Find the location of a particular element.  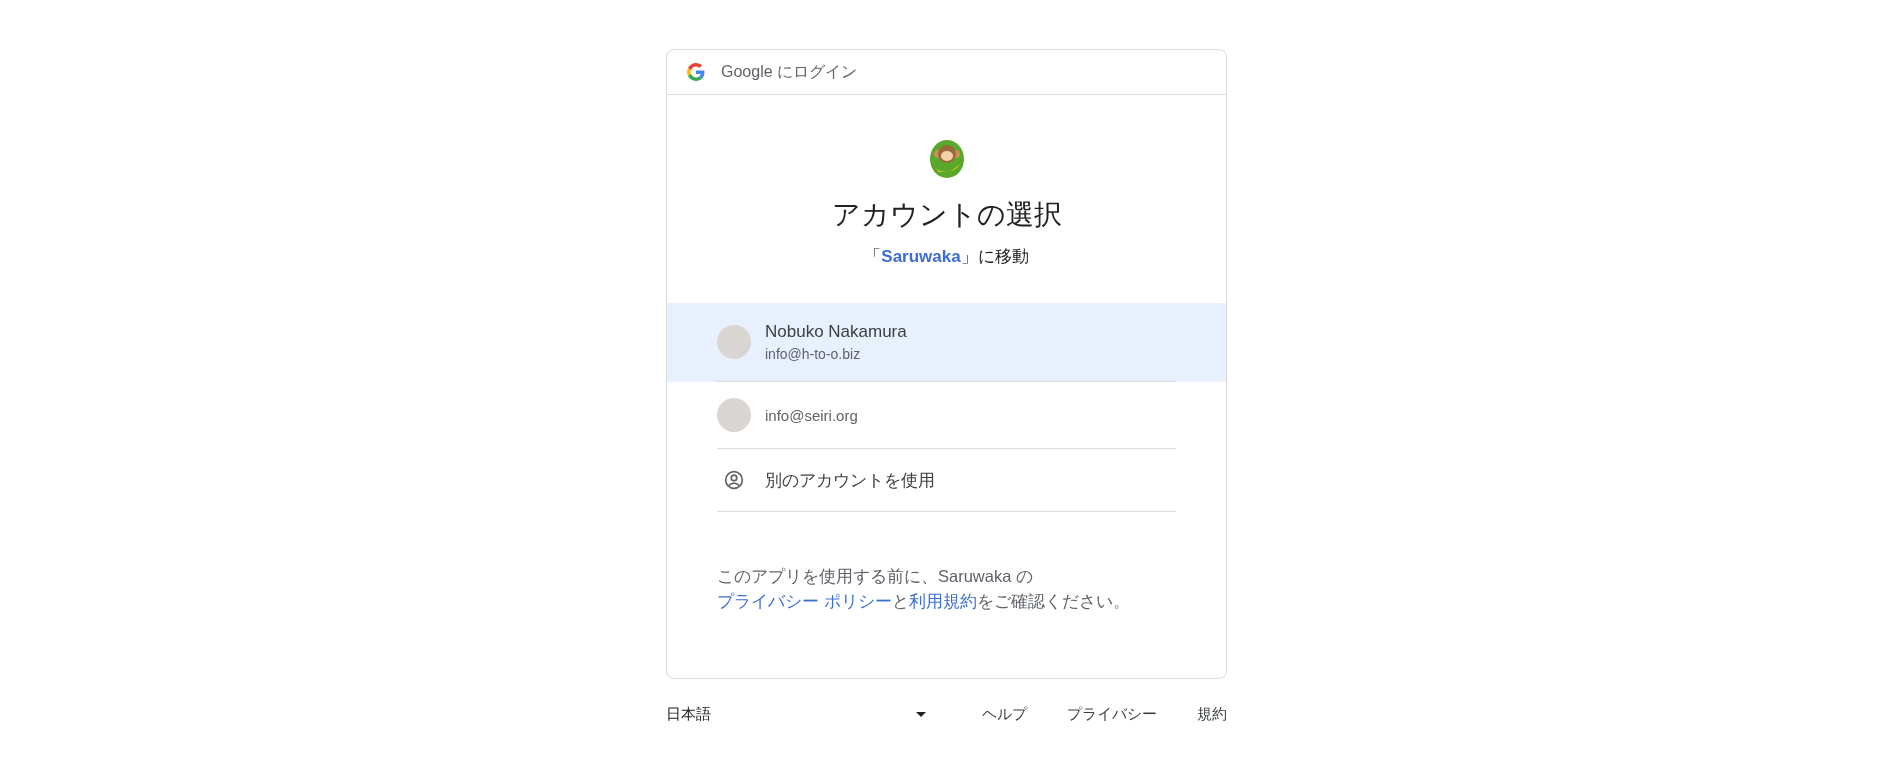

google-logo-icon is located at coordinates (696, 72).